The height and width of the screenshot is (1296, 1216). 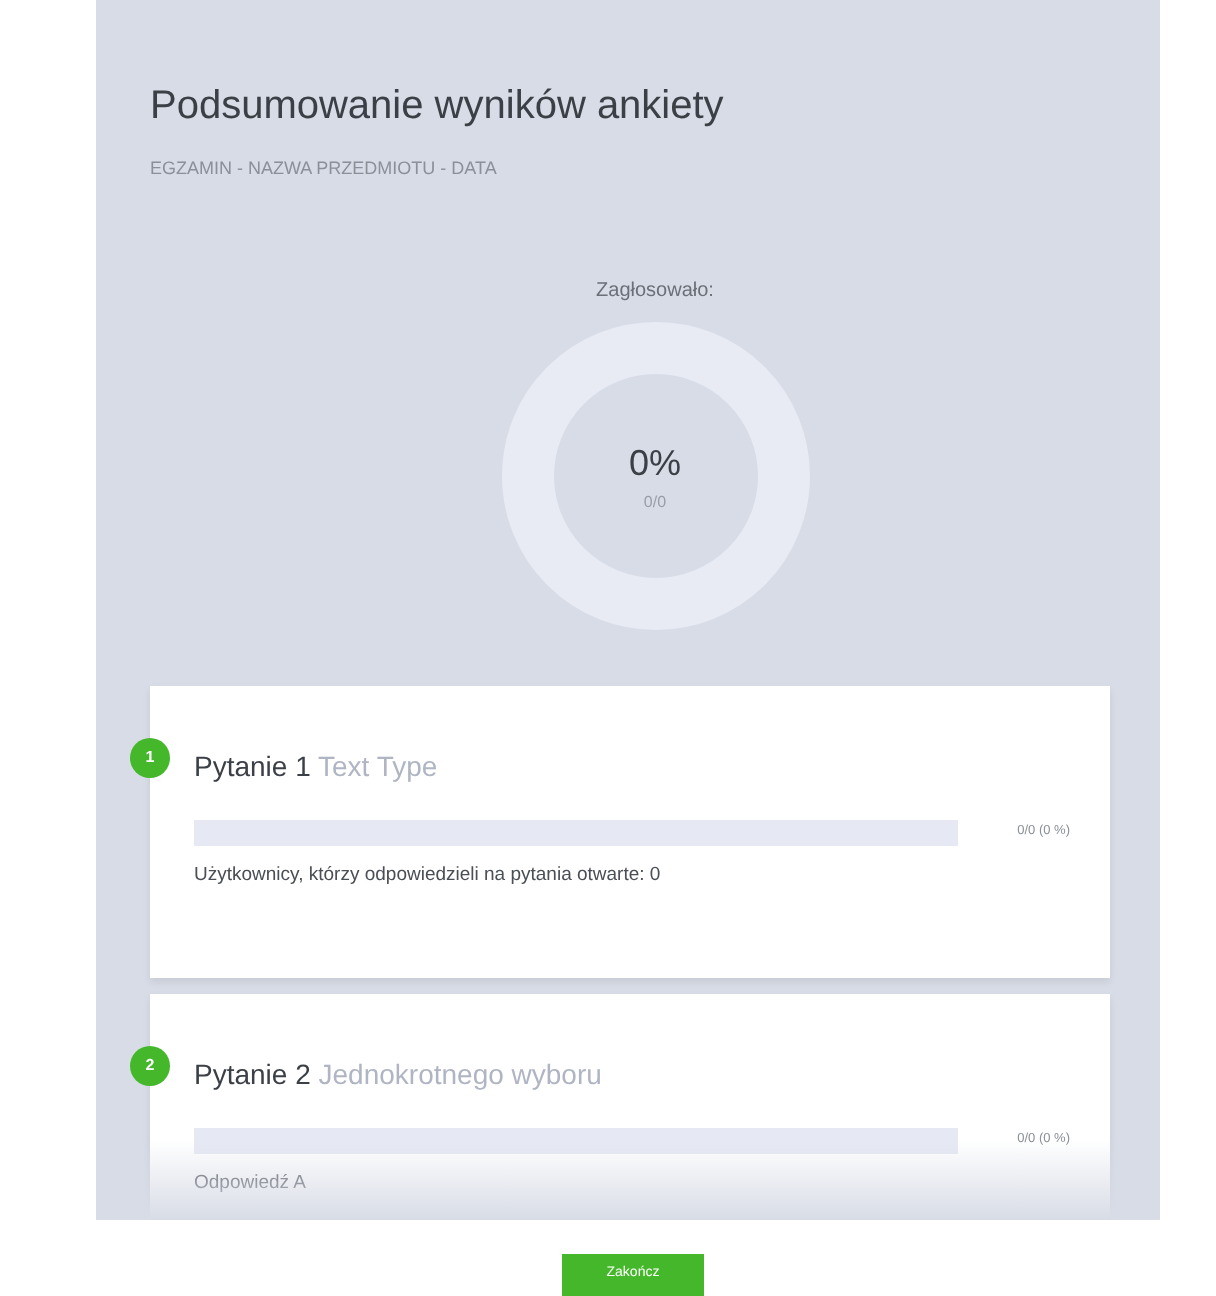 What do you see at coordinates (324, 169) in the screenshot?
I see `page-subtitle: EGZAMIN - NAZWA PRZEDMIOTU - DATA` at bounding box center [324, 169].